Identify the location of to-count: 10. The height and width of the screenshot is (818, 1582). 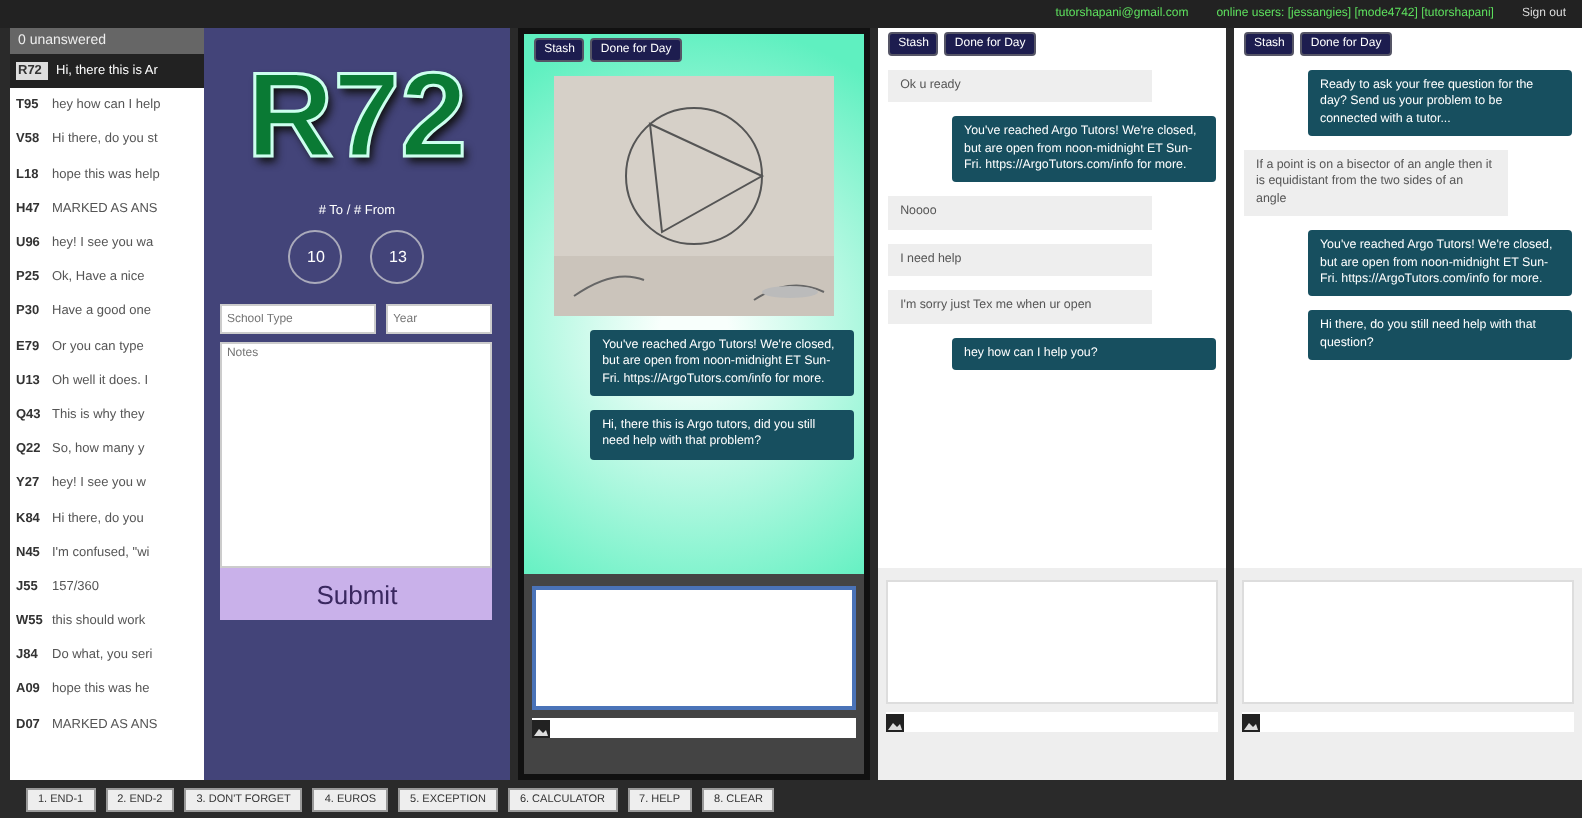
(315, 257).